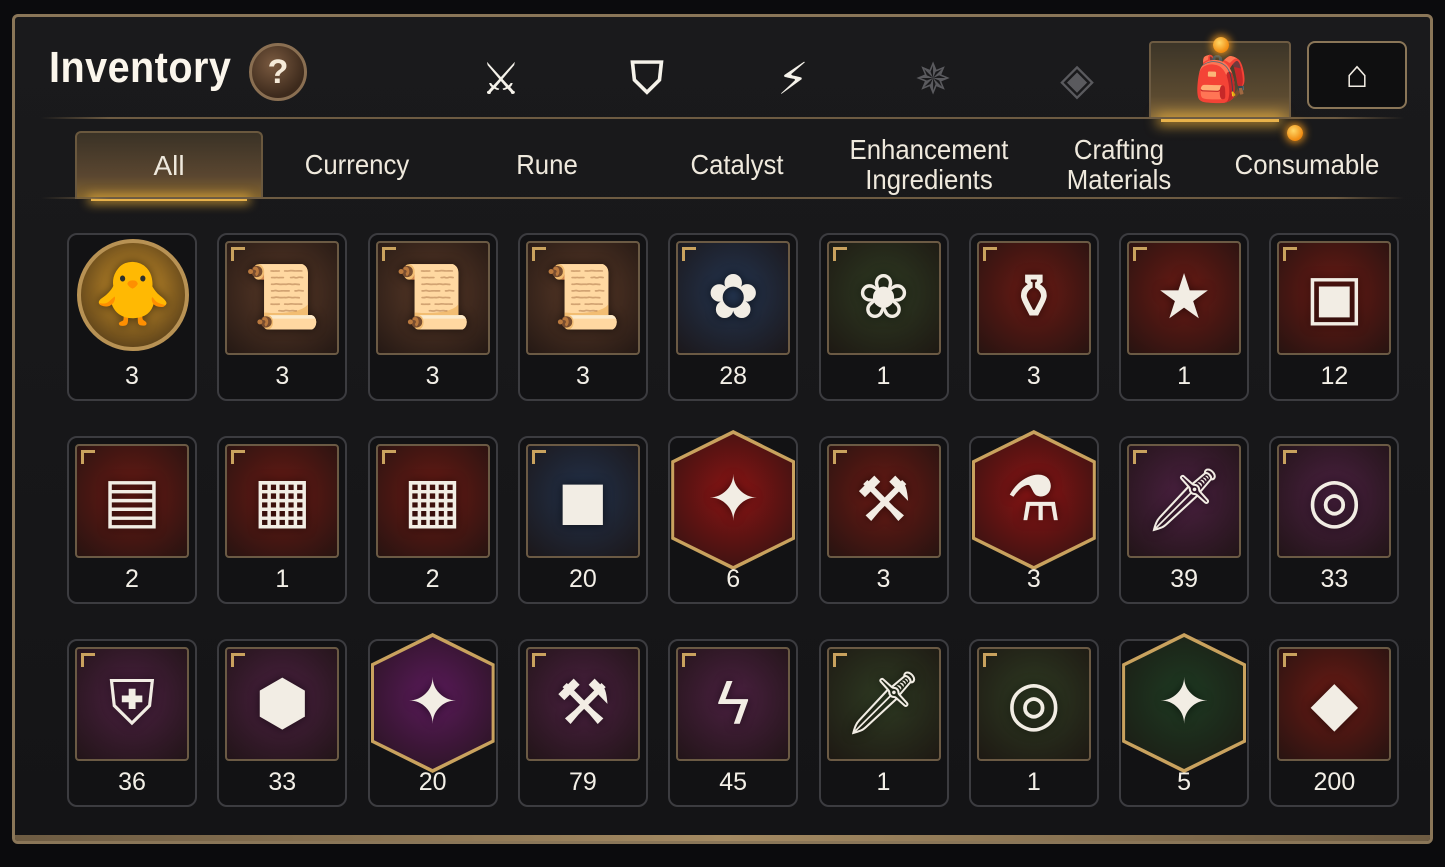 This screenshot has width=1445, height=867. I want to click on item-art: ⚒, so click(582, 704).